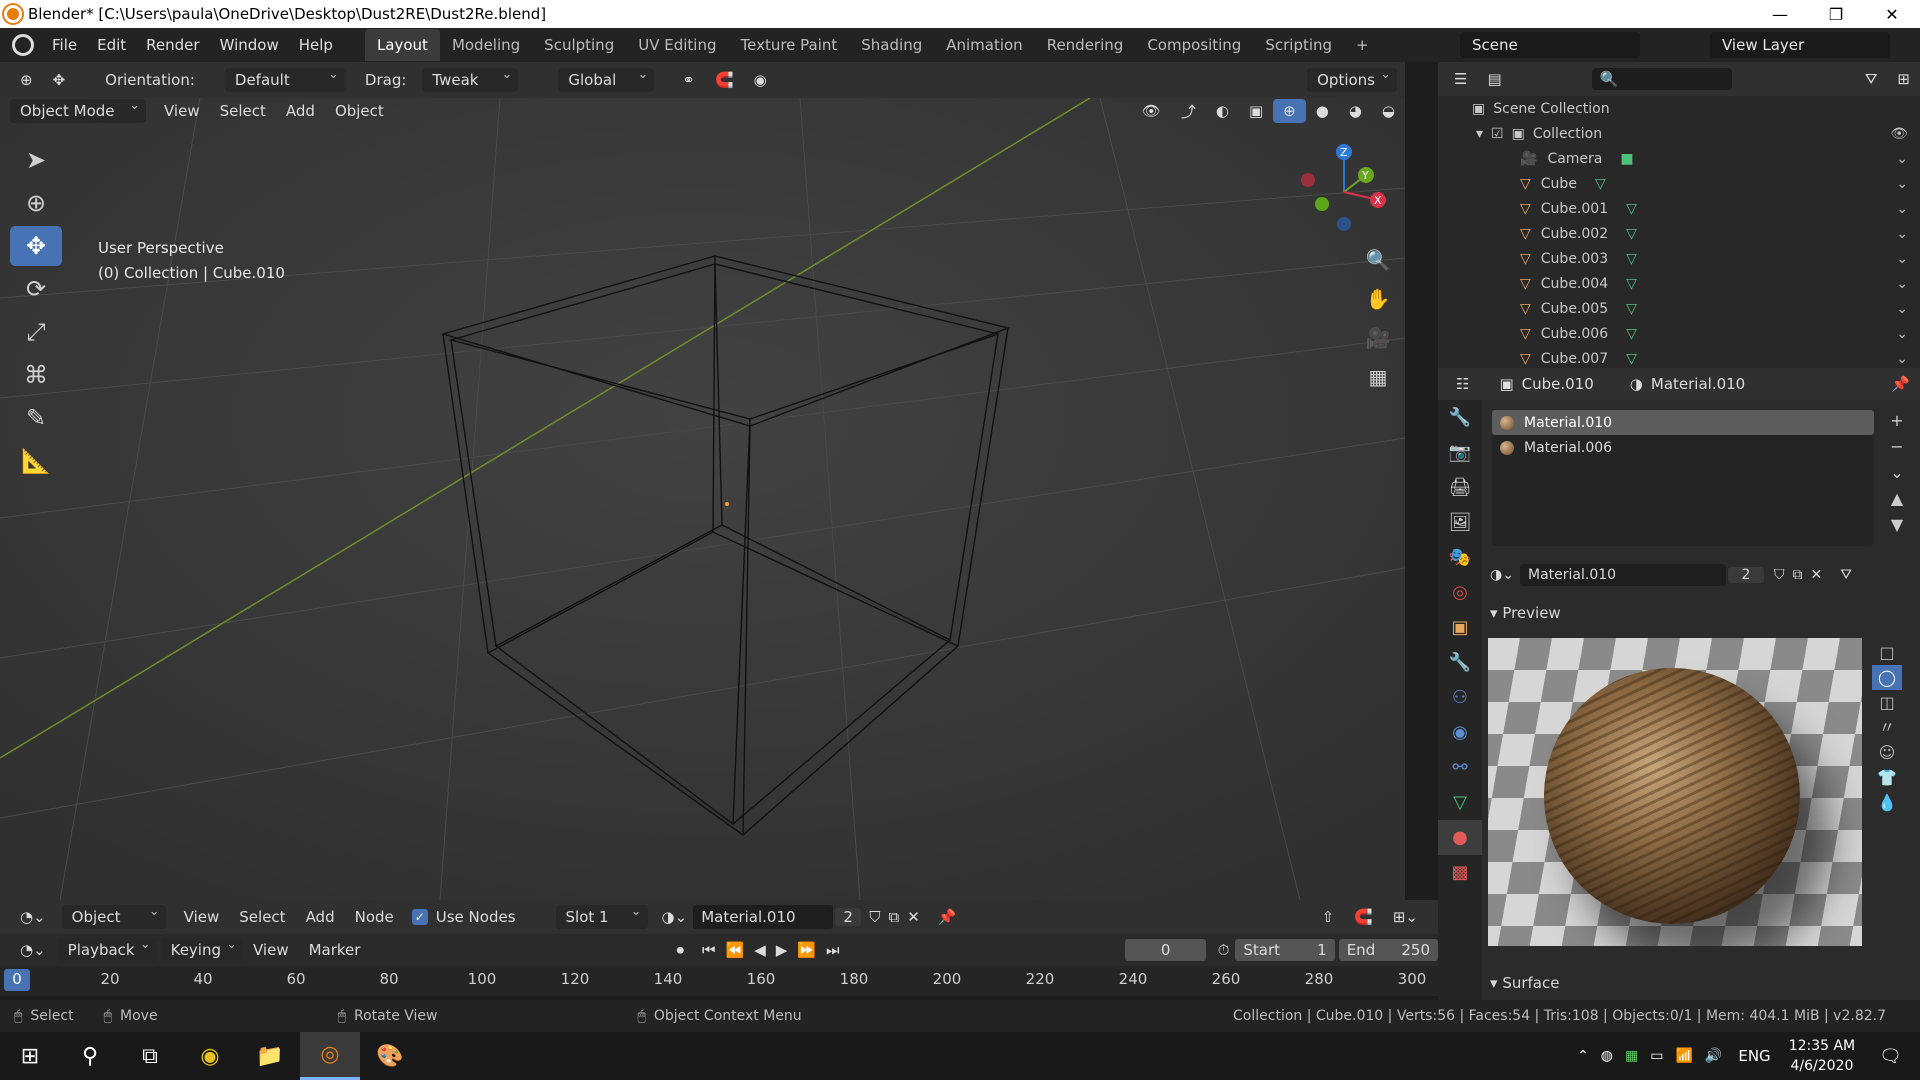 This screenshot has height=1080, width=1920. Describe the element at coordinates (1289, 111) in the screenshot. I see `wireframe-shading-icon: ⊕` at that location.